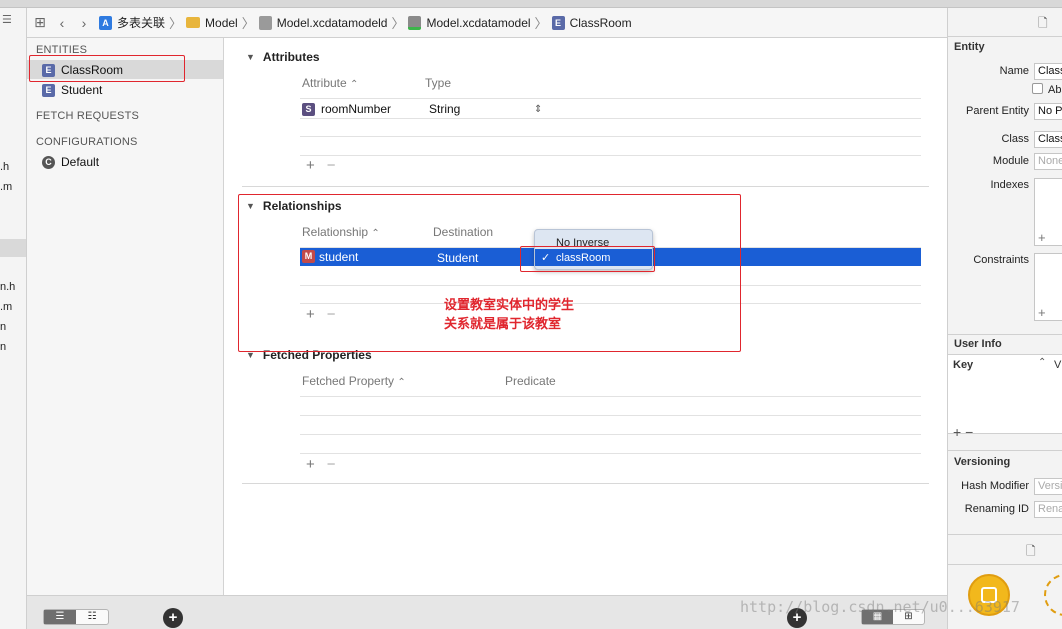 The height and width of the screenshot is (629, 1062). Describe the element at coordinates (1048, 509) in the screenshot. I see `renaming-id-field: Renaming` at that location.